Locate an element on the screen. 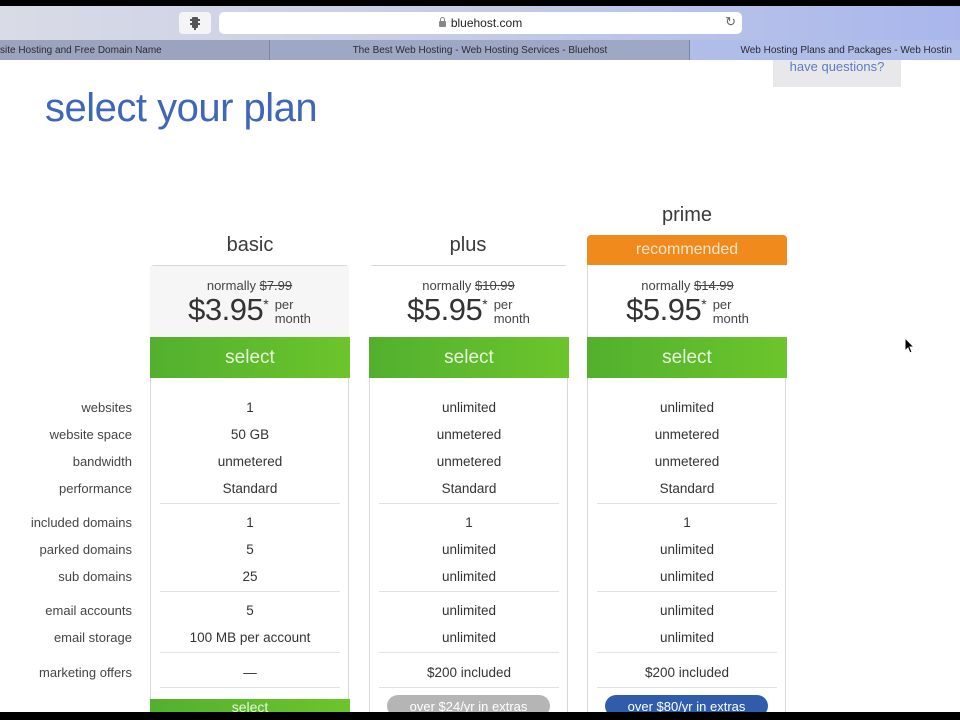  recommended-badge: recommended is located at coordinates (687, 250).